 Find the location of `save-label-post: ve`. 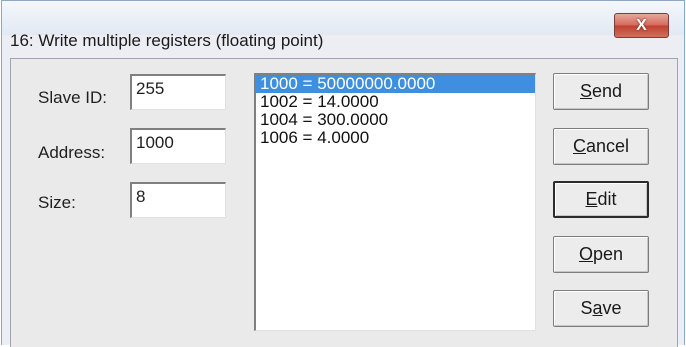

save-label-post: ve is located at coordinates (612, 308).